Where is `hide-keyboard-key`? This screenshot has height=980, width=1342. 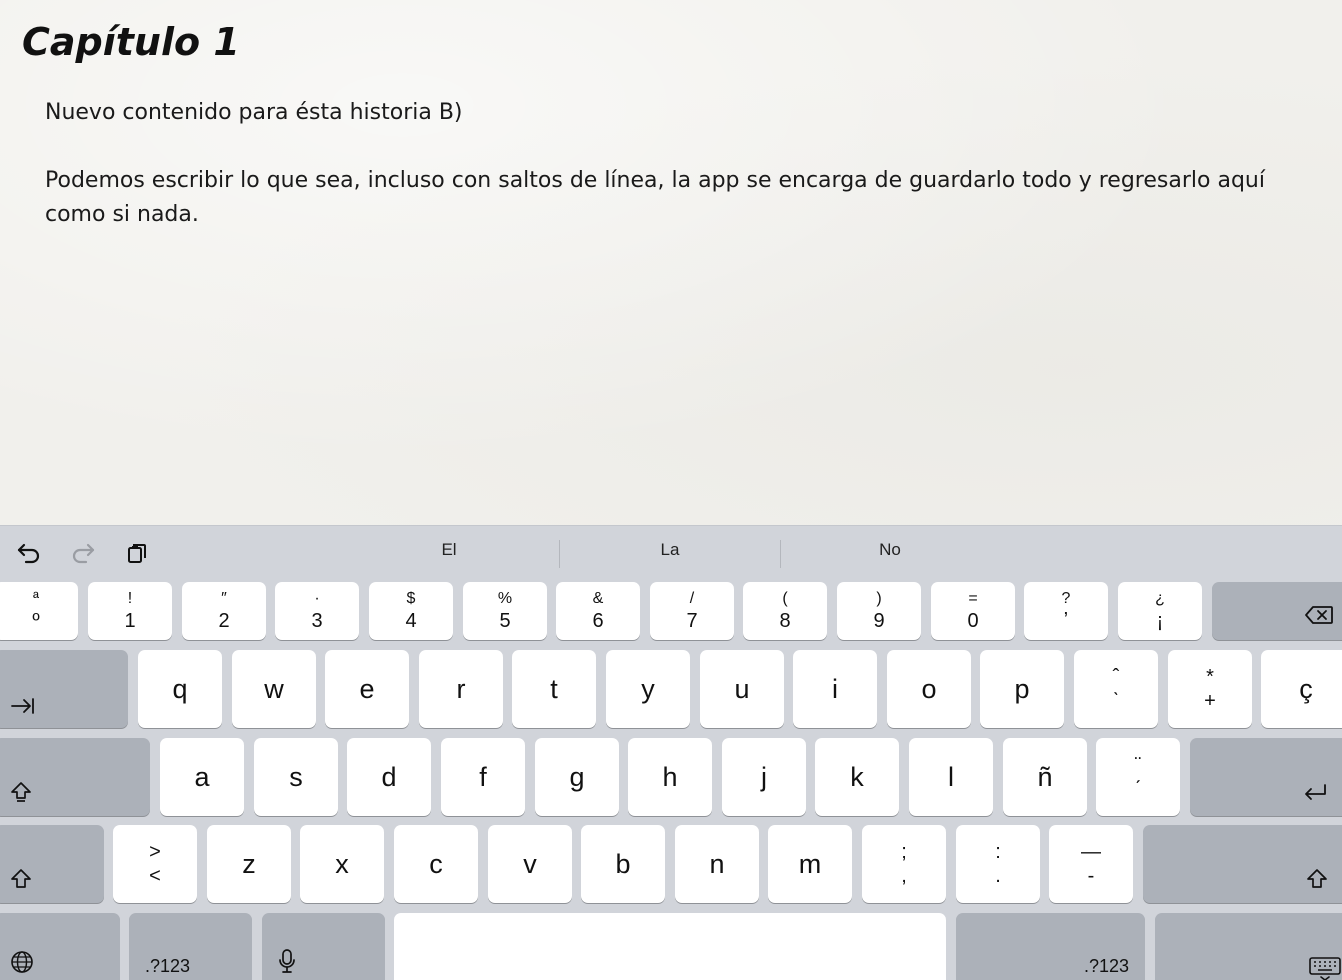
hide-keyboard-key is located at coordinates (1248, 946).